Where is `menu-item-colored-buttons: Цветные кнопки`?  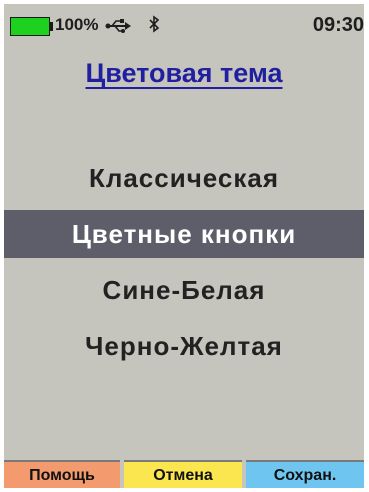 menu-item-colored-buttons: Цветные кнопки is located at coordinates (184, 234).